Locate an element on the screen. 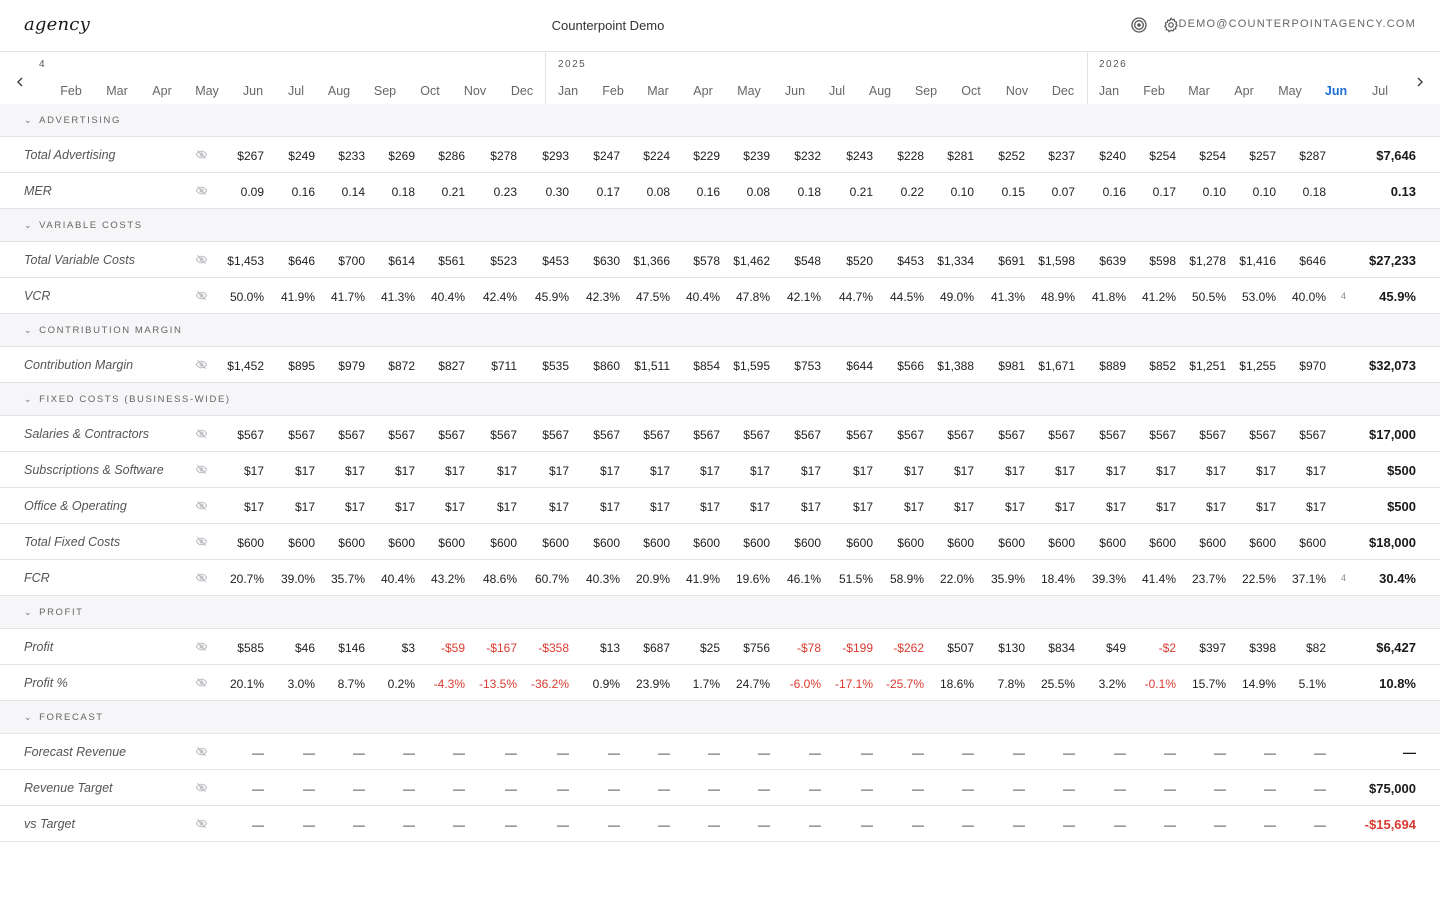 The height and width of the screenshot is (900, 1440). month-tab: Apr is located at coordinates (702, 91).